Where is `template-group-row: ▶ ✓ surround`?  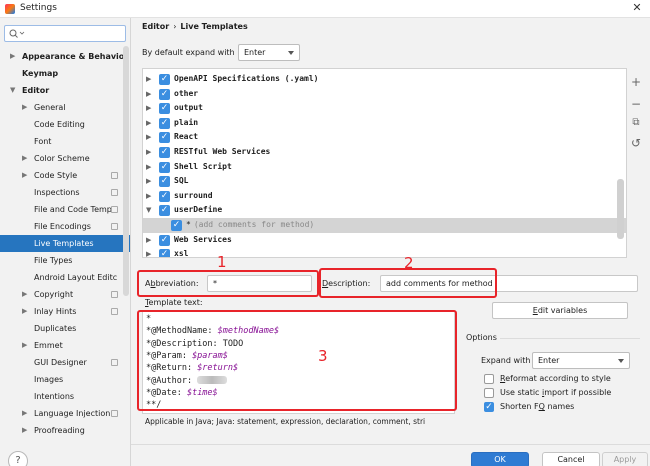 template-group-row: ▶ ✓ surround is located at coordinates (384, 196).